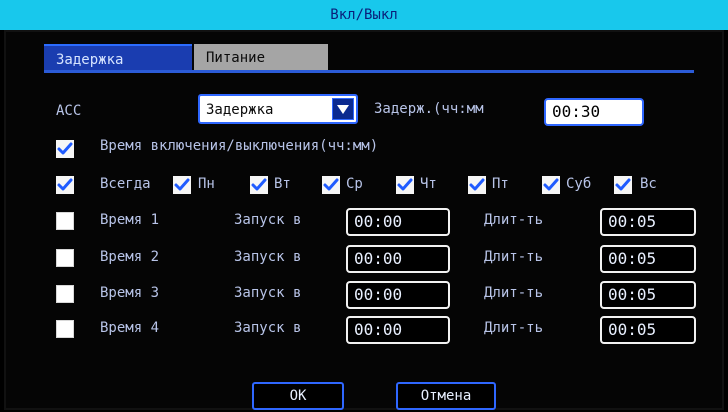 This screenshot has height=412, width=728. I want to click on time-slot-label: Время 3, so click(130, 293).